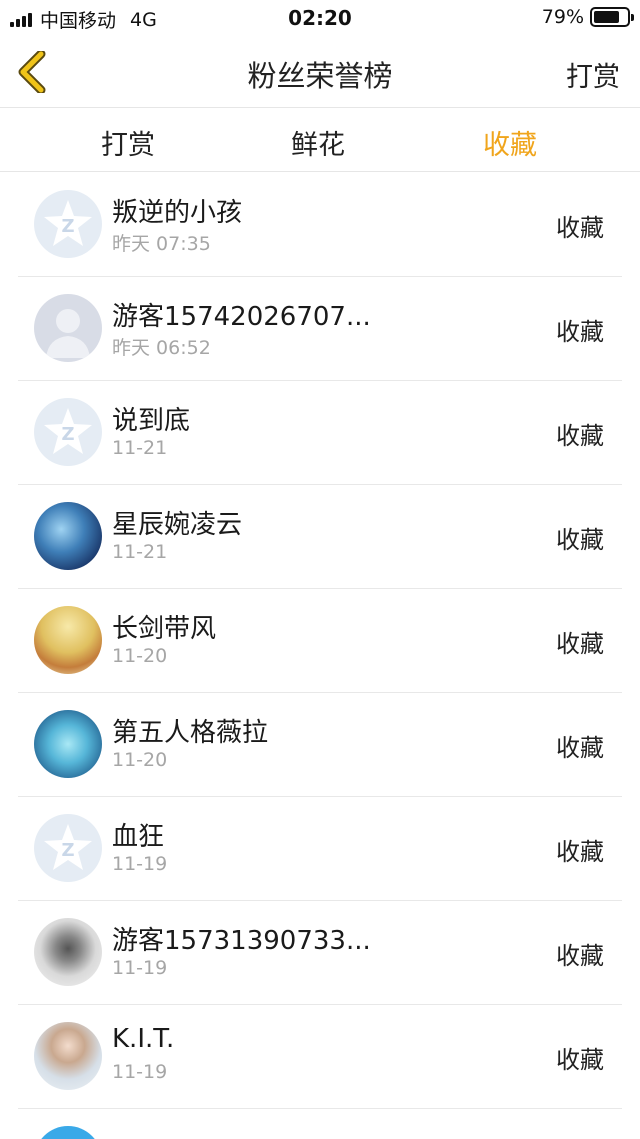 This screenshot has width=640, height=1139. I want to click on list-item: Z 说到底 11-21 收藏, so click(320, 433).